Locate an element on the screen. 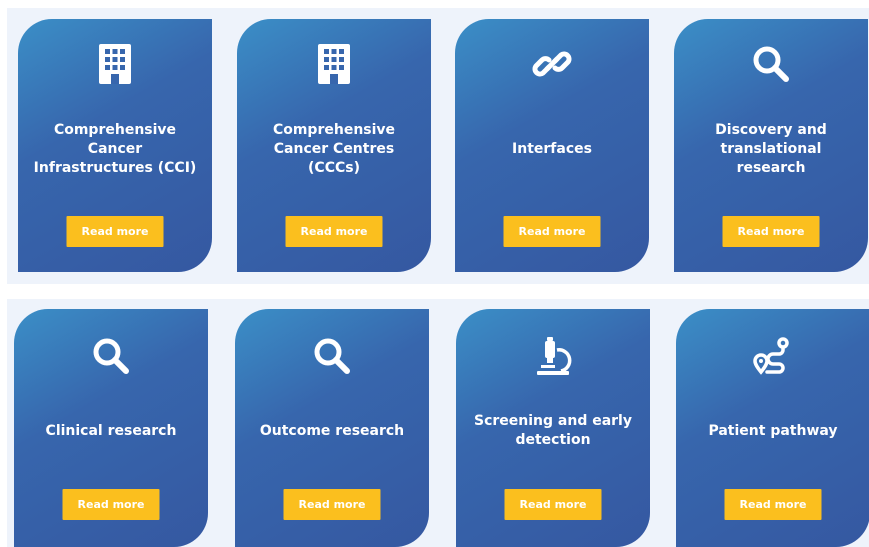 The width and height of the screenshot is (869, 547). route-icon is located at coordinates (773, 356).